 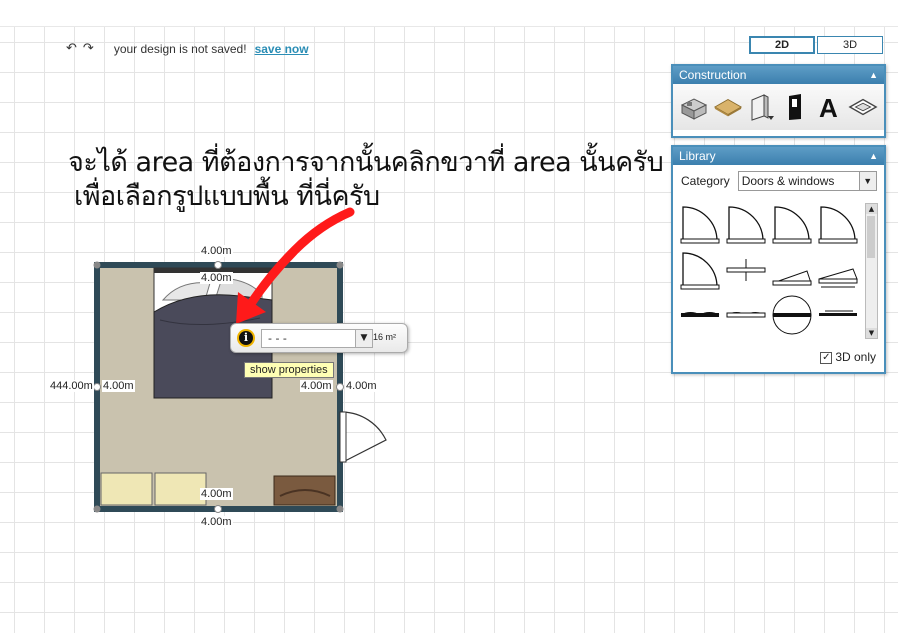 What do you see at coordinates (863, 107) in the screenshot?
I see `surface-icon` at bounding box center [863, 107].